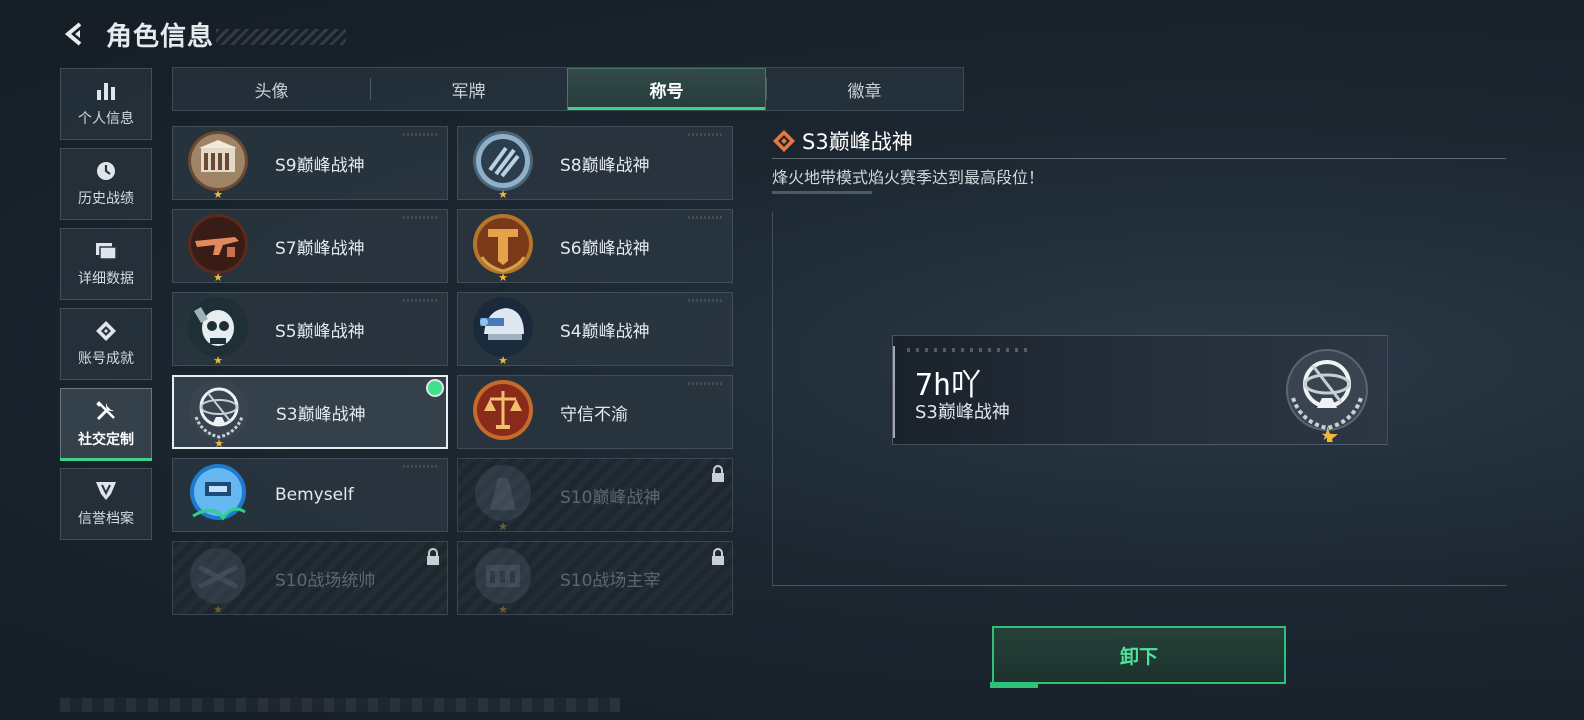  I want to click on s10-commander-emblem-icon: ★, so click(218, 579).